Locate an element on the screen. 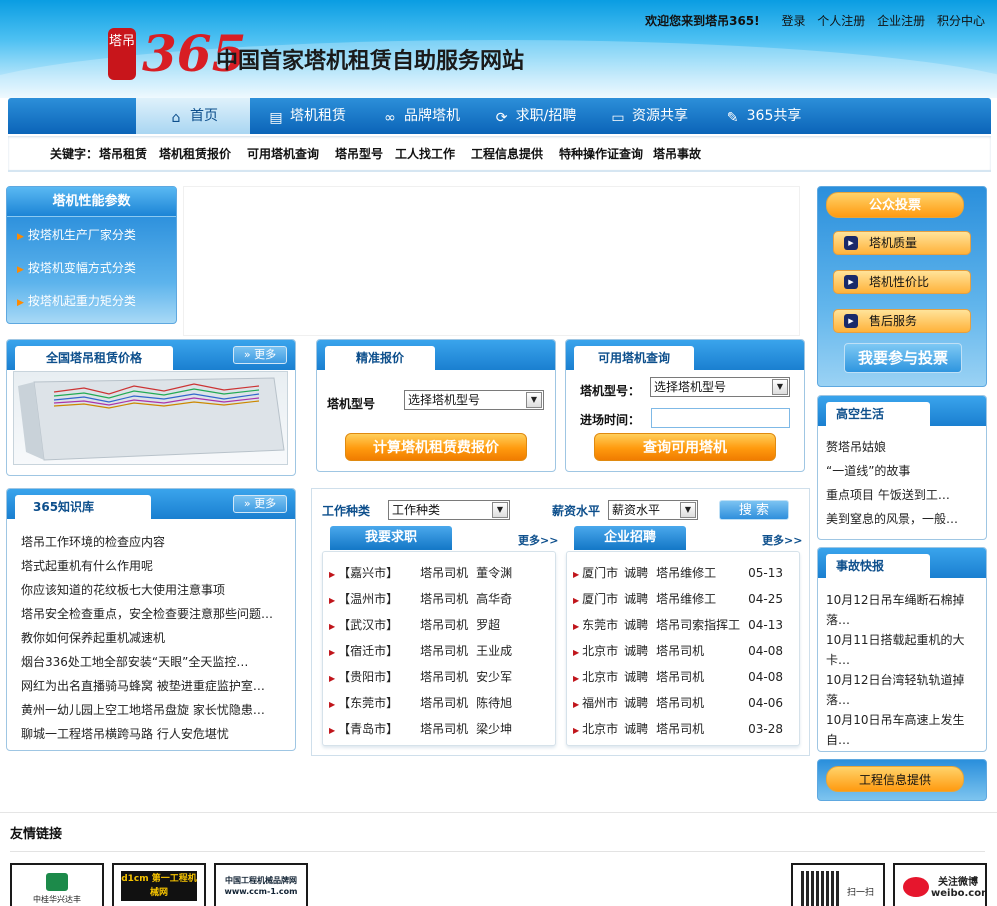 The width and height of the screenshot is (997, 906). row-city: 福州市 is located at coordinates (600, 703).